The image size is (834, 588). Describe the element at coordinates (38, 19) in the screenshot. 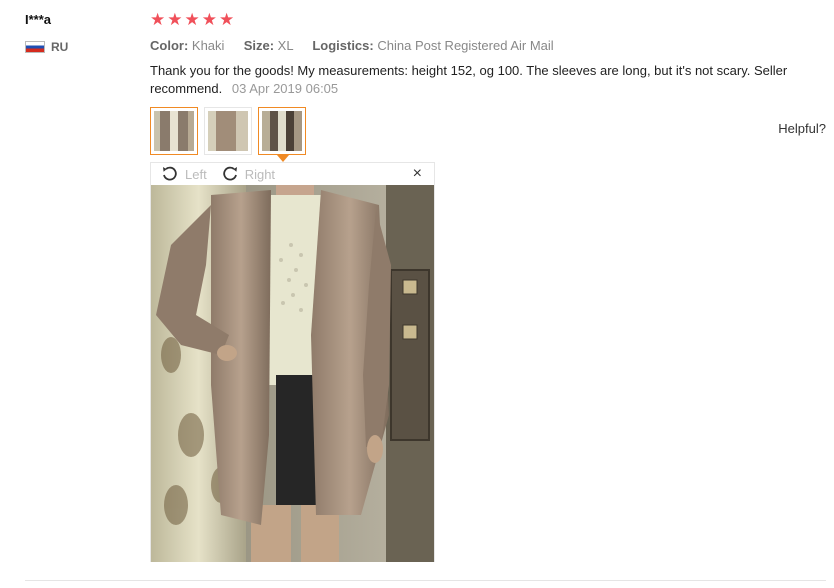

I see `review-user-name: I***a` at that location.